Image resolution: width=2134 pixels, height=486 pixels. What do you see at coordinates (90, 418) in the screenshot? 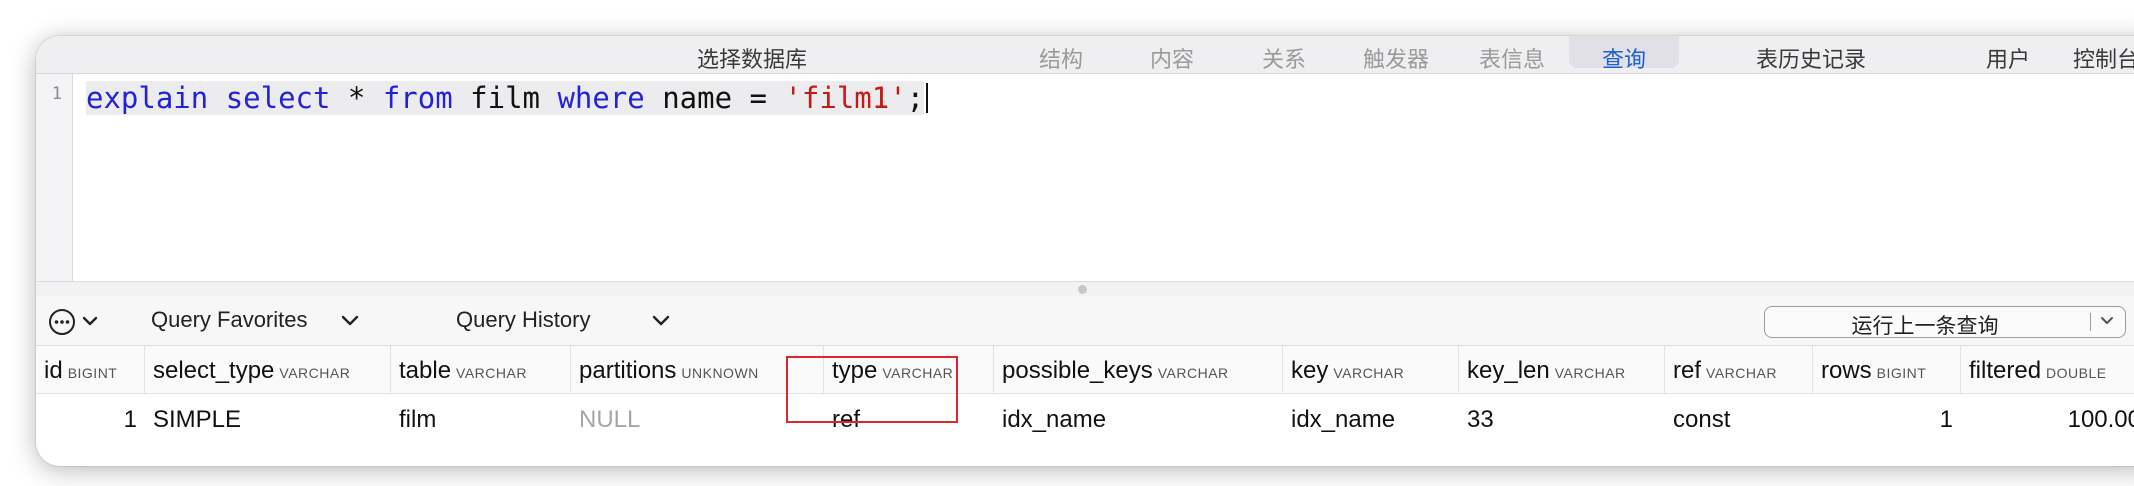
I see `cell-id: 1` at bounding box center [90, 418].